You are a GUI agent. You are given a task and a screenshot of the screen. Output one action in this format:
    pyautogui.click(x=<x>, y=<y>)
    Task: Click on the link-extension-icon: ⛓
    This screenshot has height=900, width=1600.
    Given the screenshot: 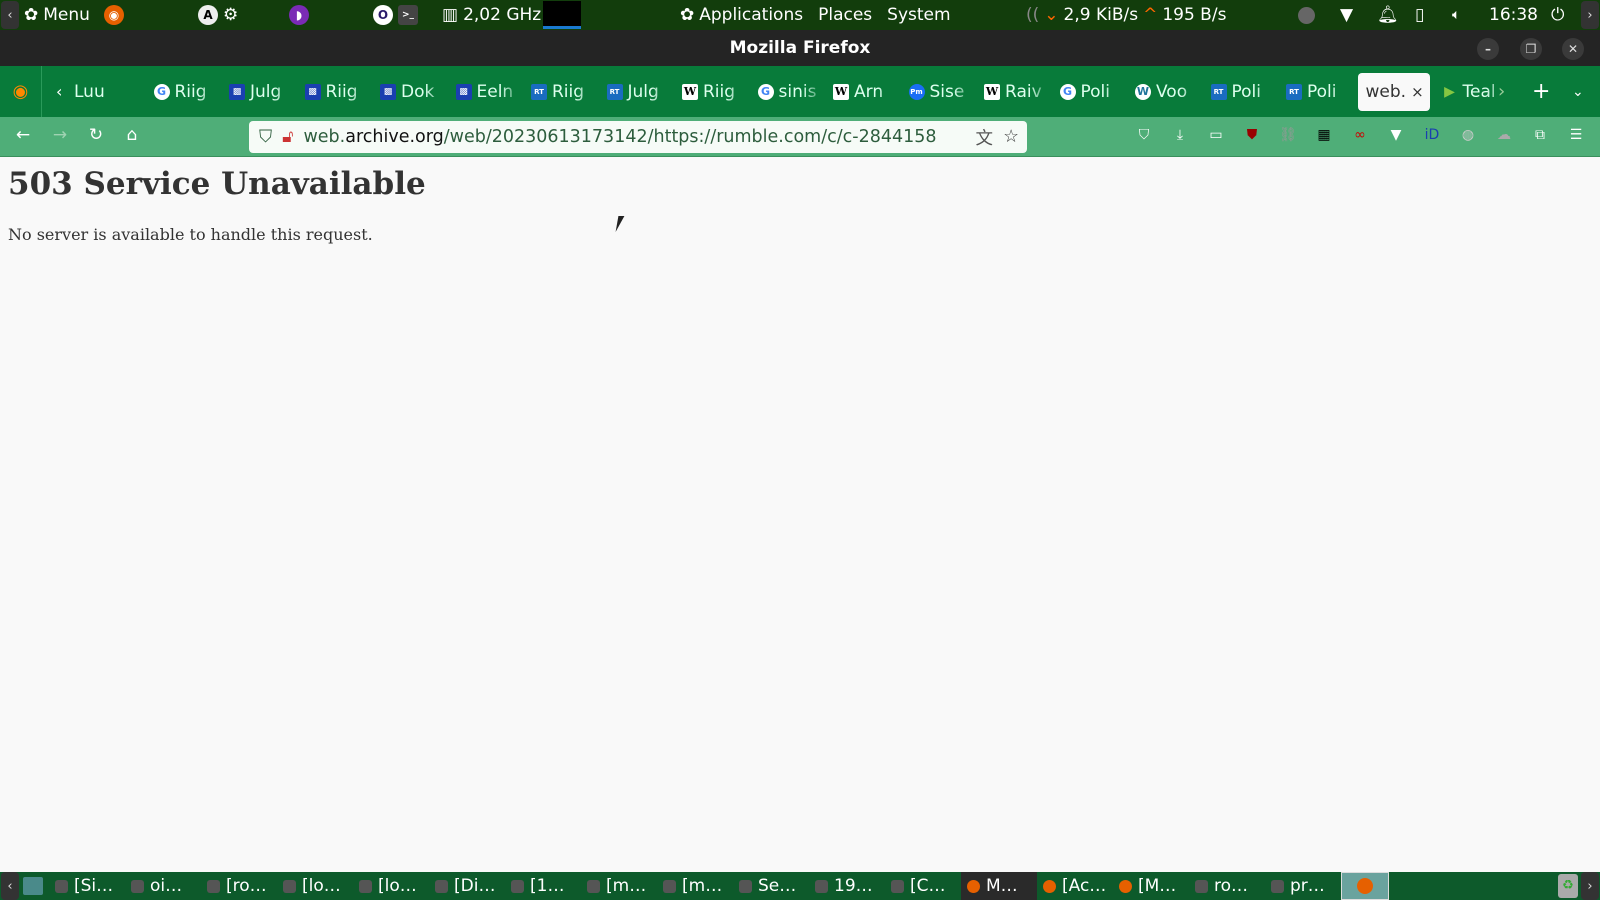 What is the action you would take?
    pyautogui.click(x=1288, y=137)
    